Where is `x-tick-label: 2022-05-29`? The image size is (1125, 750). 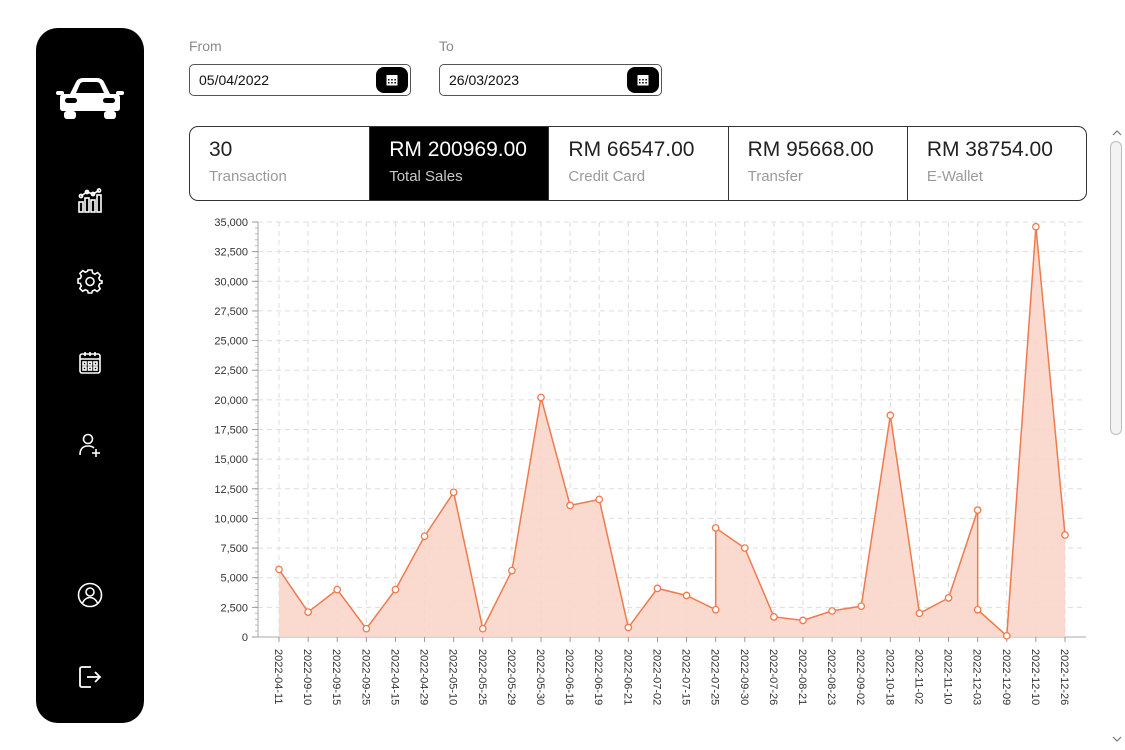
x-tick-label: 2022-05-29 is located at coordinates (511, 677).